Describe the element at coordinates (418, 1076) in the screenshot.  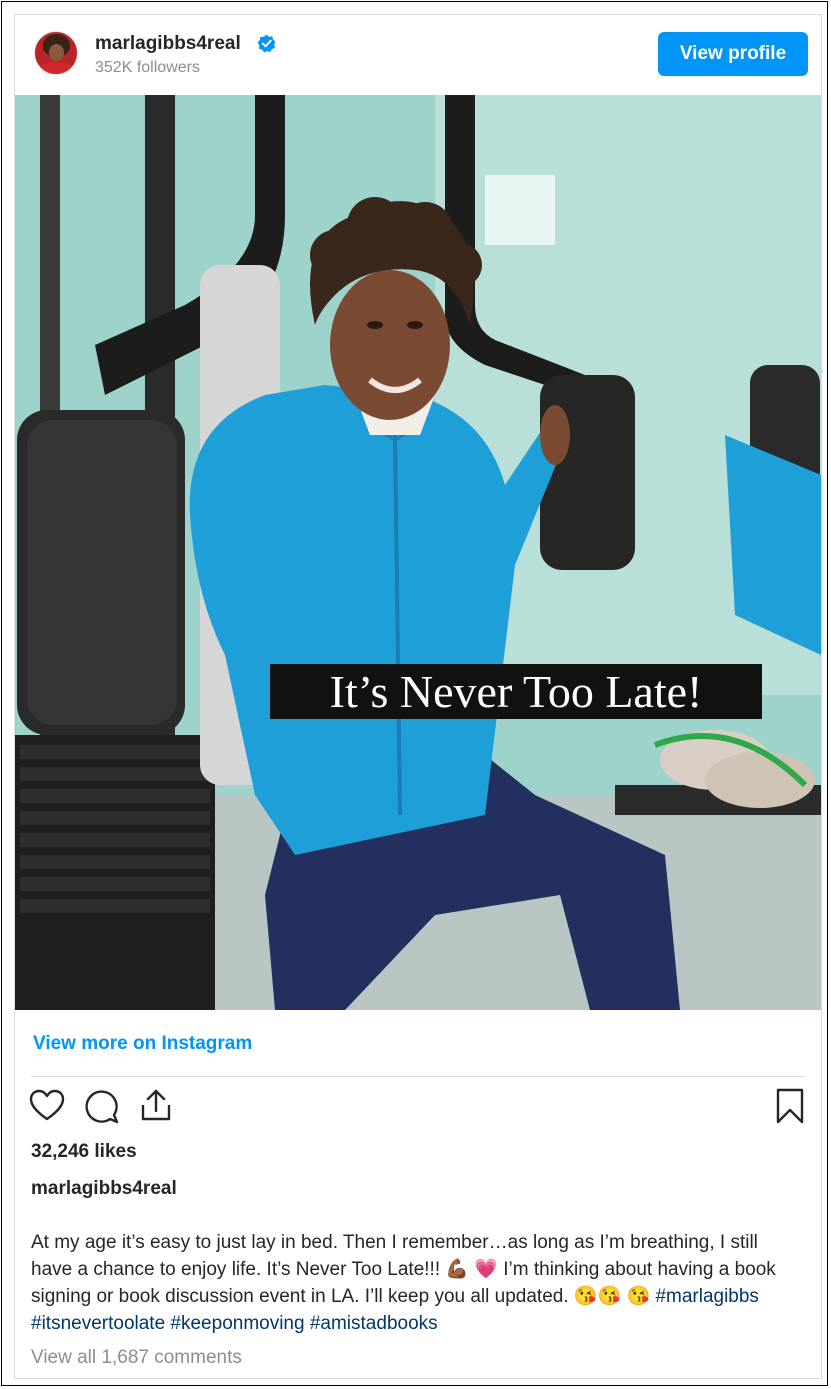
I see `divider` at that location.